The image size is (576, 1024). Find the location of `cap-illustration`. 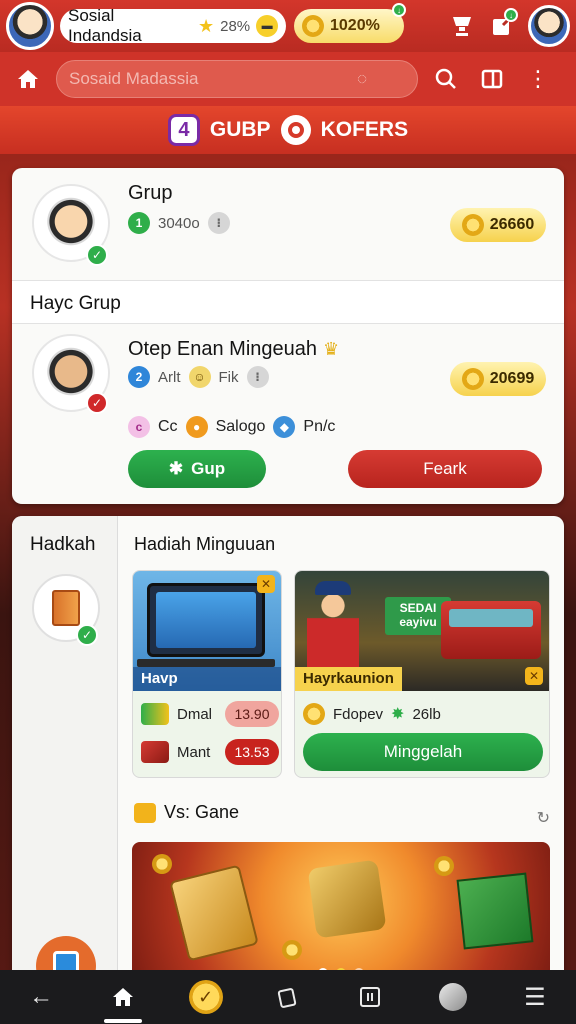

cap-illustration is located at coordinates (333, 588).